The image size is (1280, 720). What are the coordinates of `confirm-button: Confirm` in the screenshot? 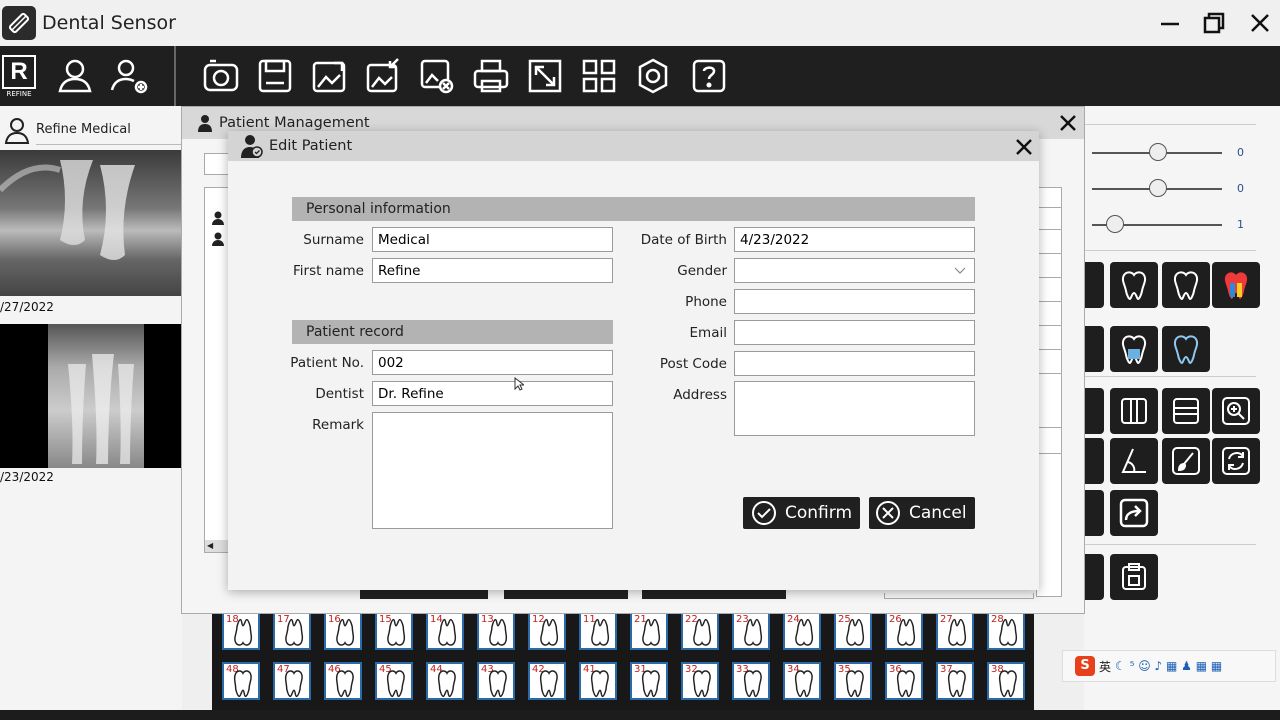 It's located at (801, 513).